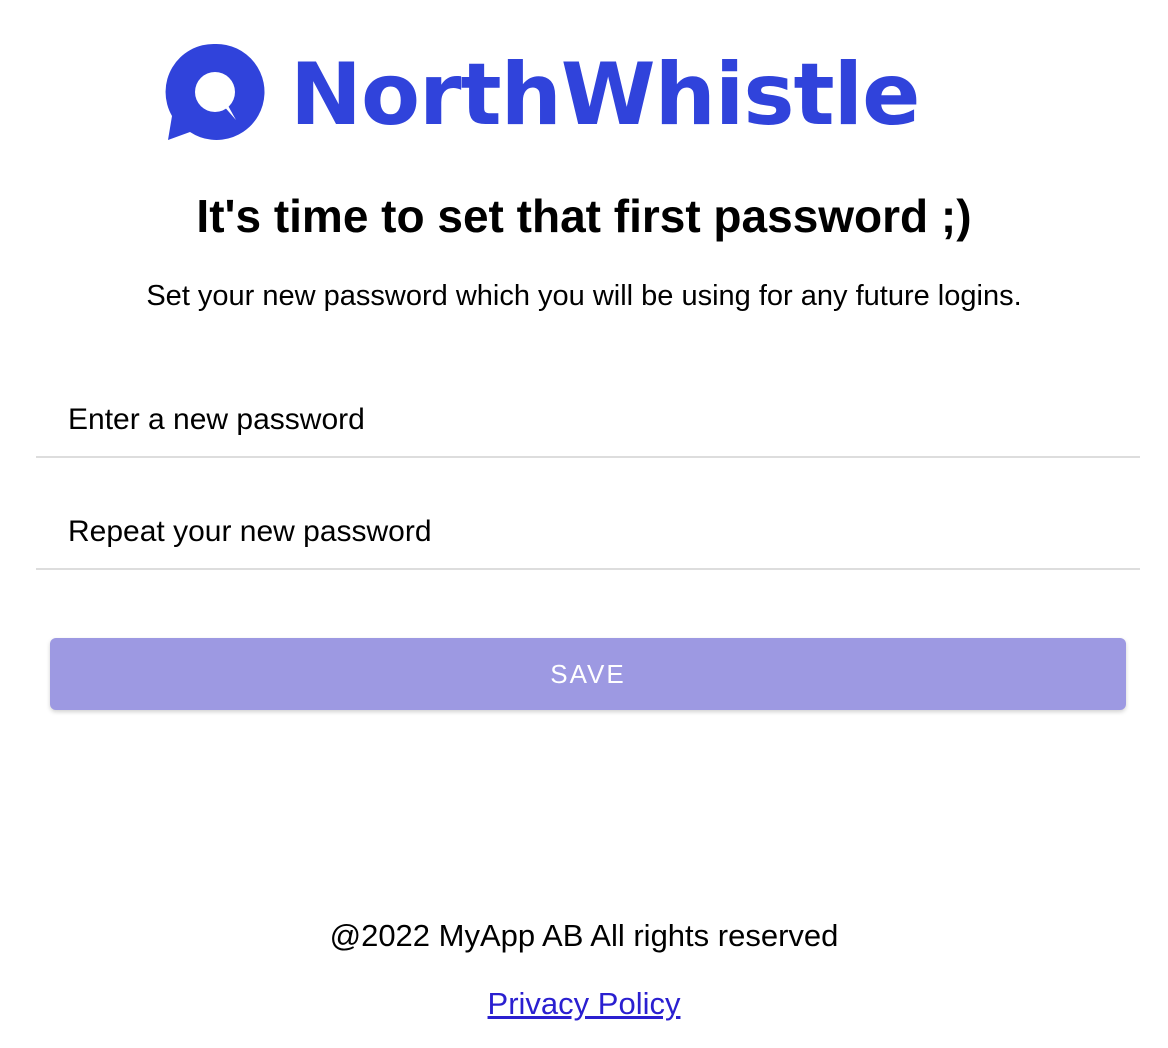  What do you see at coordinates (588, 674) in the screenshot?
I see `save-button: SAVE` at bounding box center [588, 674].